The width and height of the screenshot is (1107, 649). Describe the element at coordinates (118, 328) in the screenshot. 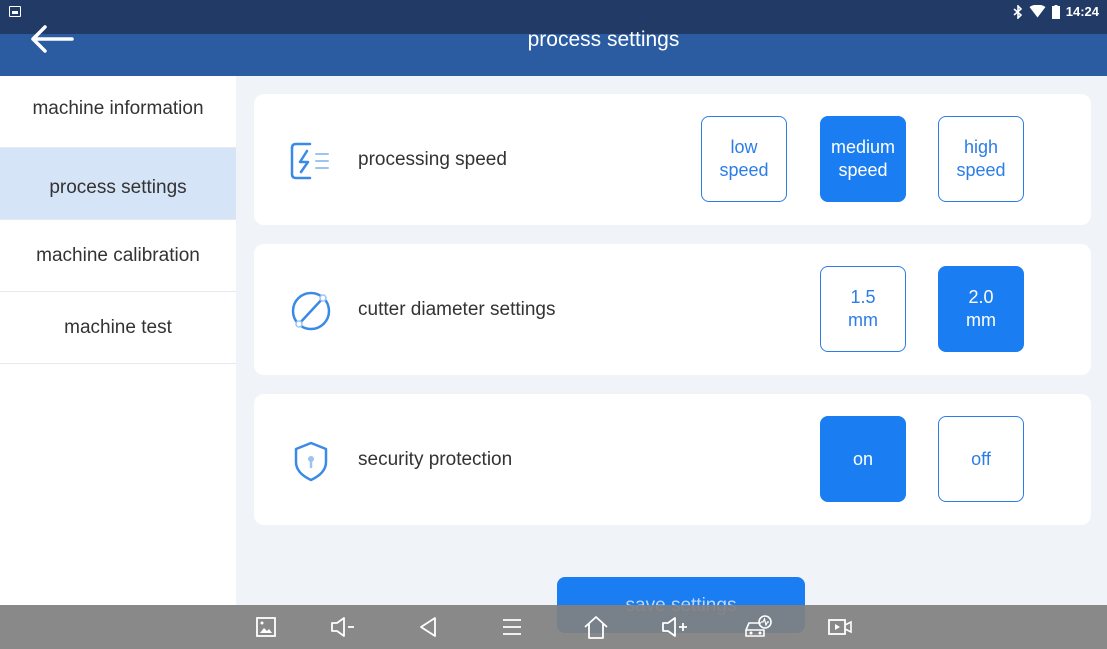

I see `sidebar-item-machine-test: machine test` at that location.